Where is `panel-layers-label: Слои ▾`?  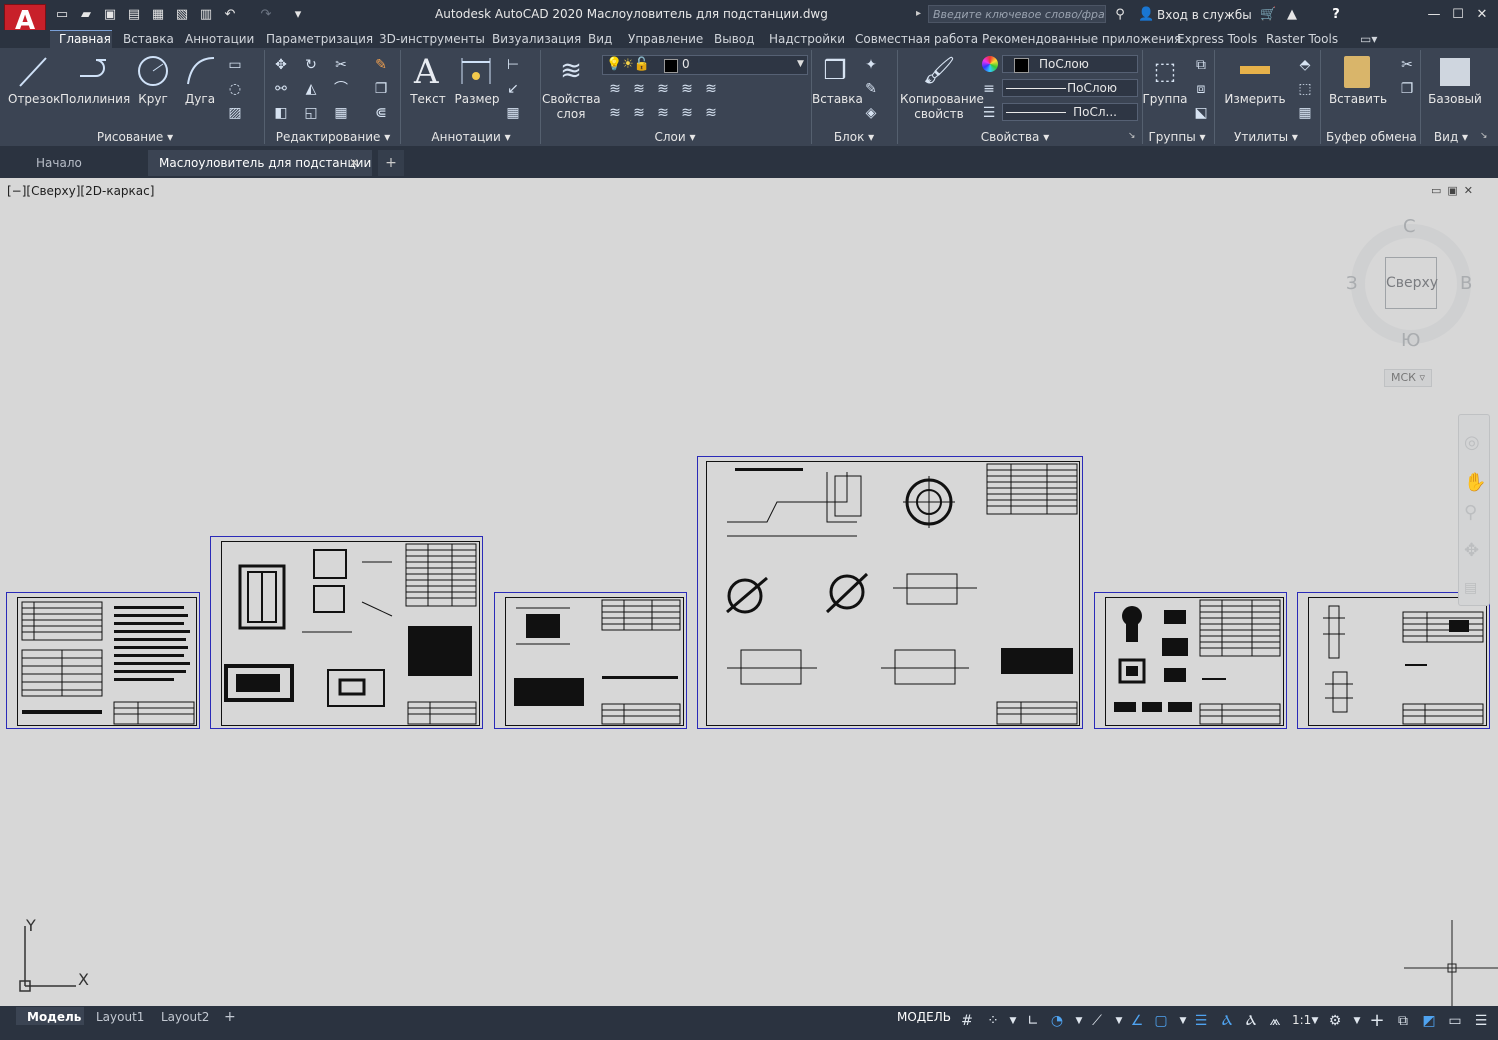
panel-layers-label: Слои ▾ is located at coordinates (675, 137).